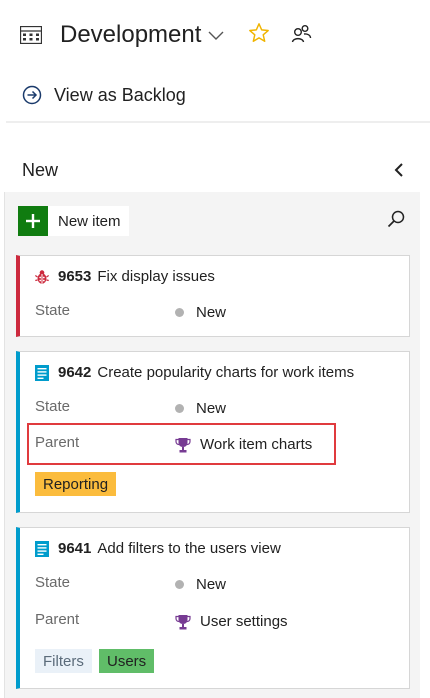 This screenshot has width=430, height=698. Describe the element at coordinates (33, 221) in the screenshot. I see `plus-icon` at that location.